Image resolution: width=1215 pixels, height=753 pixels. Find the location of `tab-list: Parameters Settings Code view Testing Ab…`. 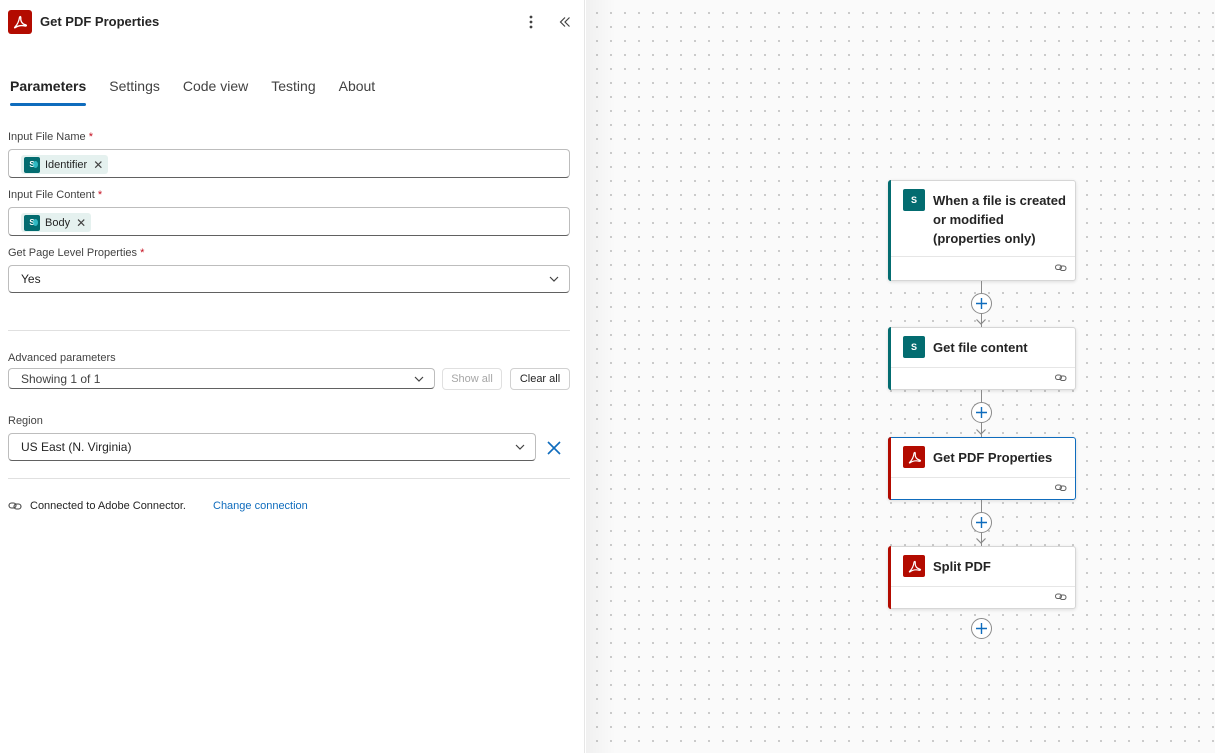

tab-list: Parameters Settings Code view Testing Ab… is located at coordinates (204, 91).